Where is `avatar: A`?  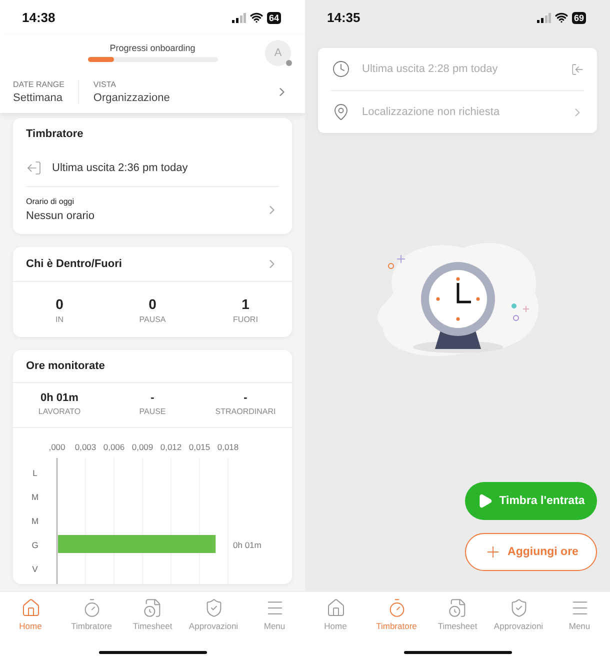 avatar: A is located at coordinates (278, 53).